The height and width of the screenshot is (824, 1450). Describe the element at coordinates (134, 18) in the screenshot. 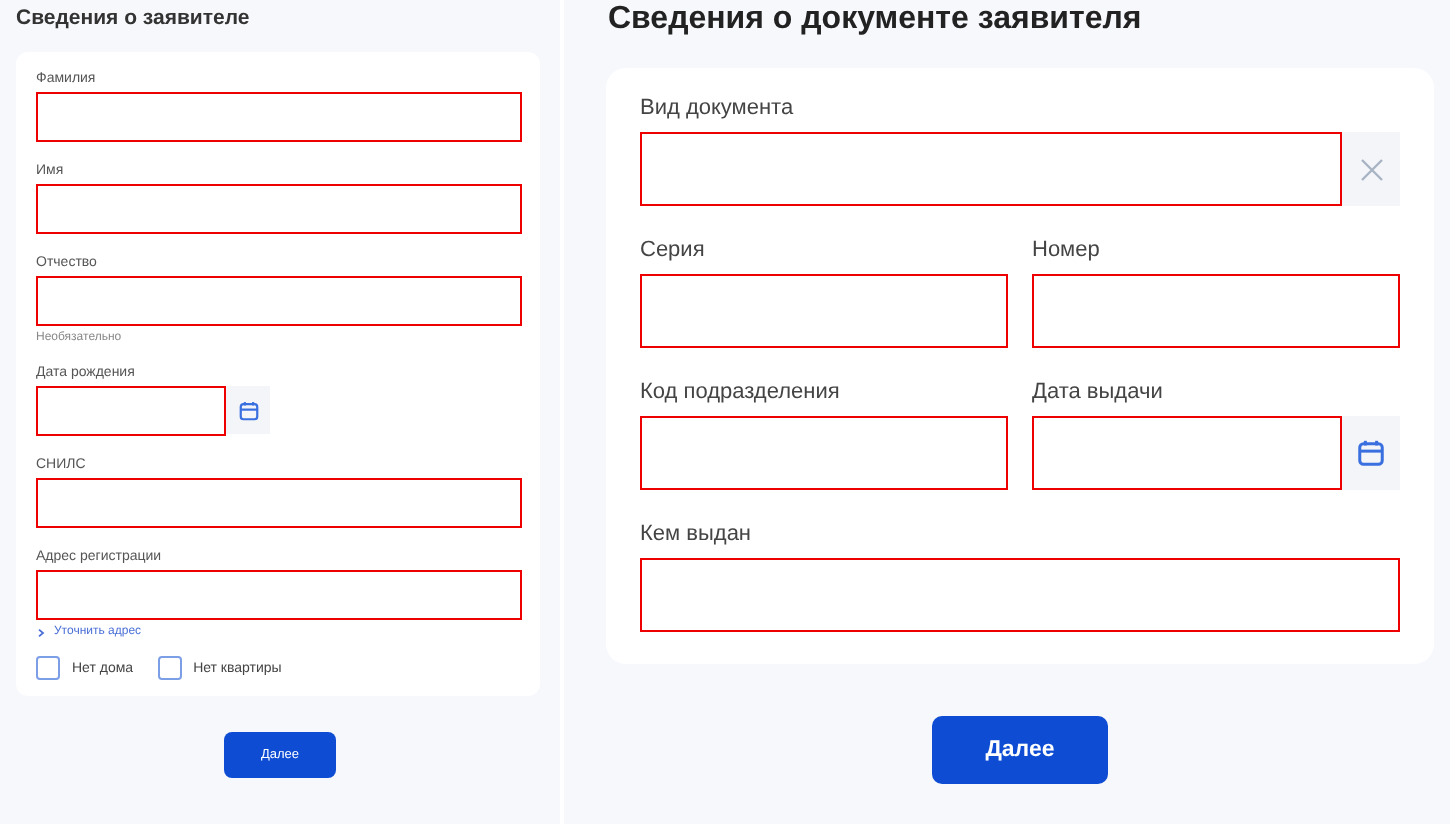

I see `section-title: Сведения о заявителе` at that location.